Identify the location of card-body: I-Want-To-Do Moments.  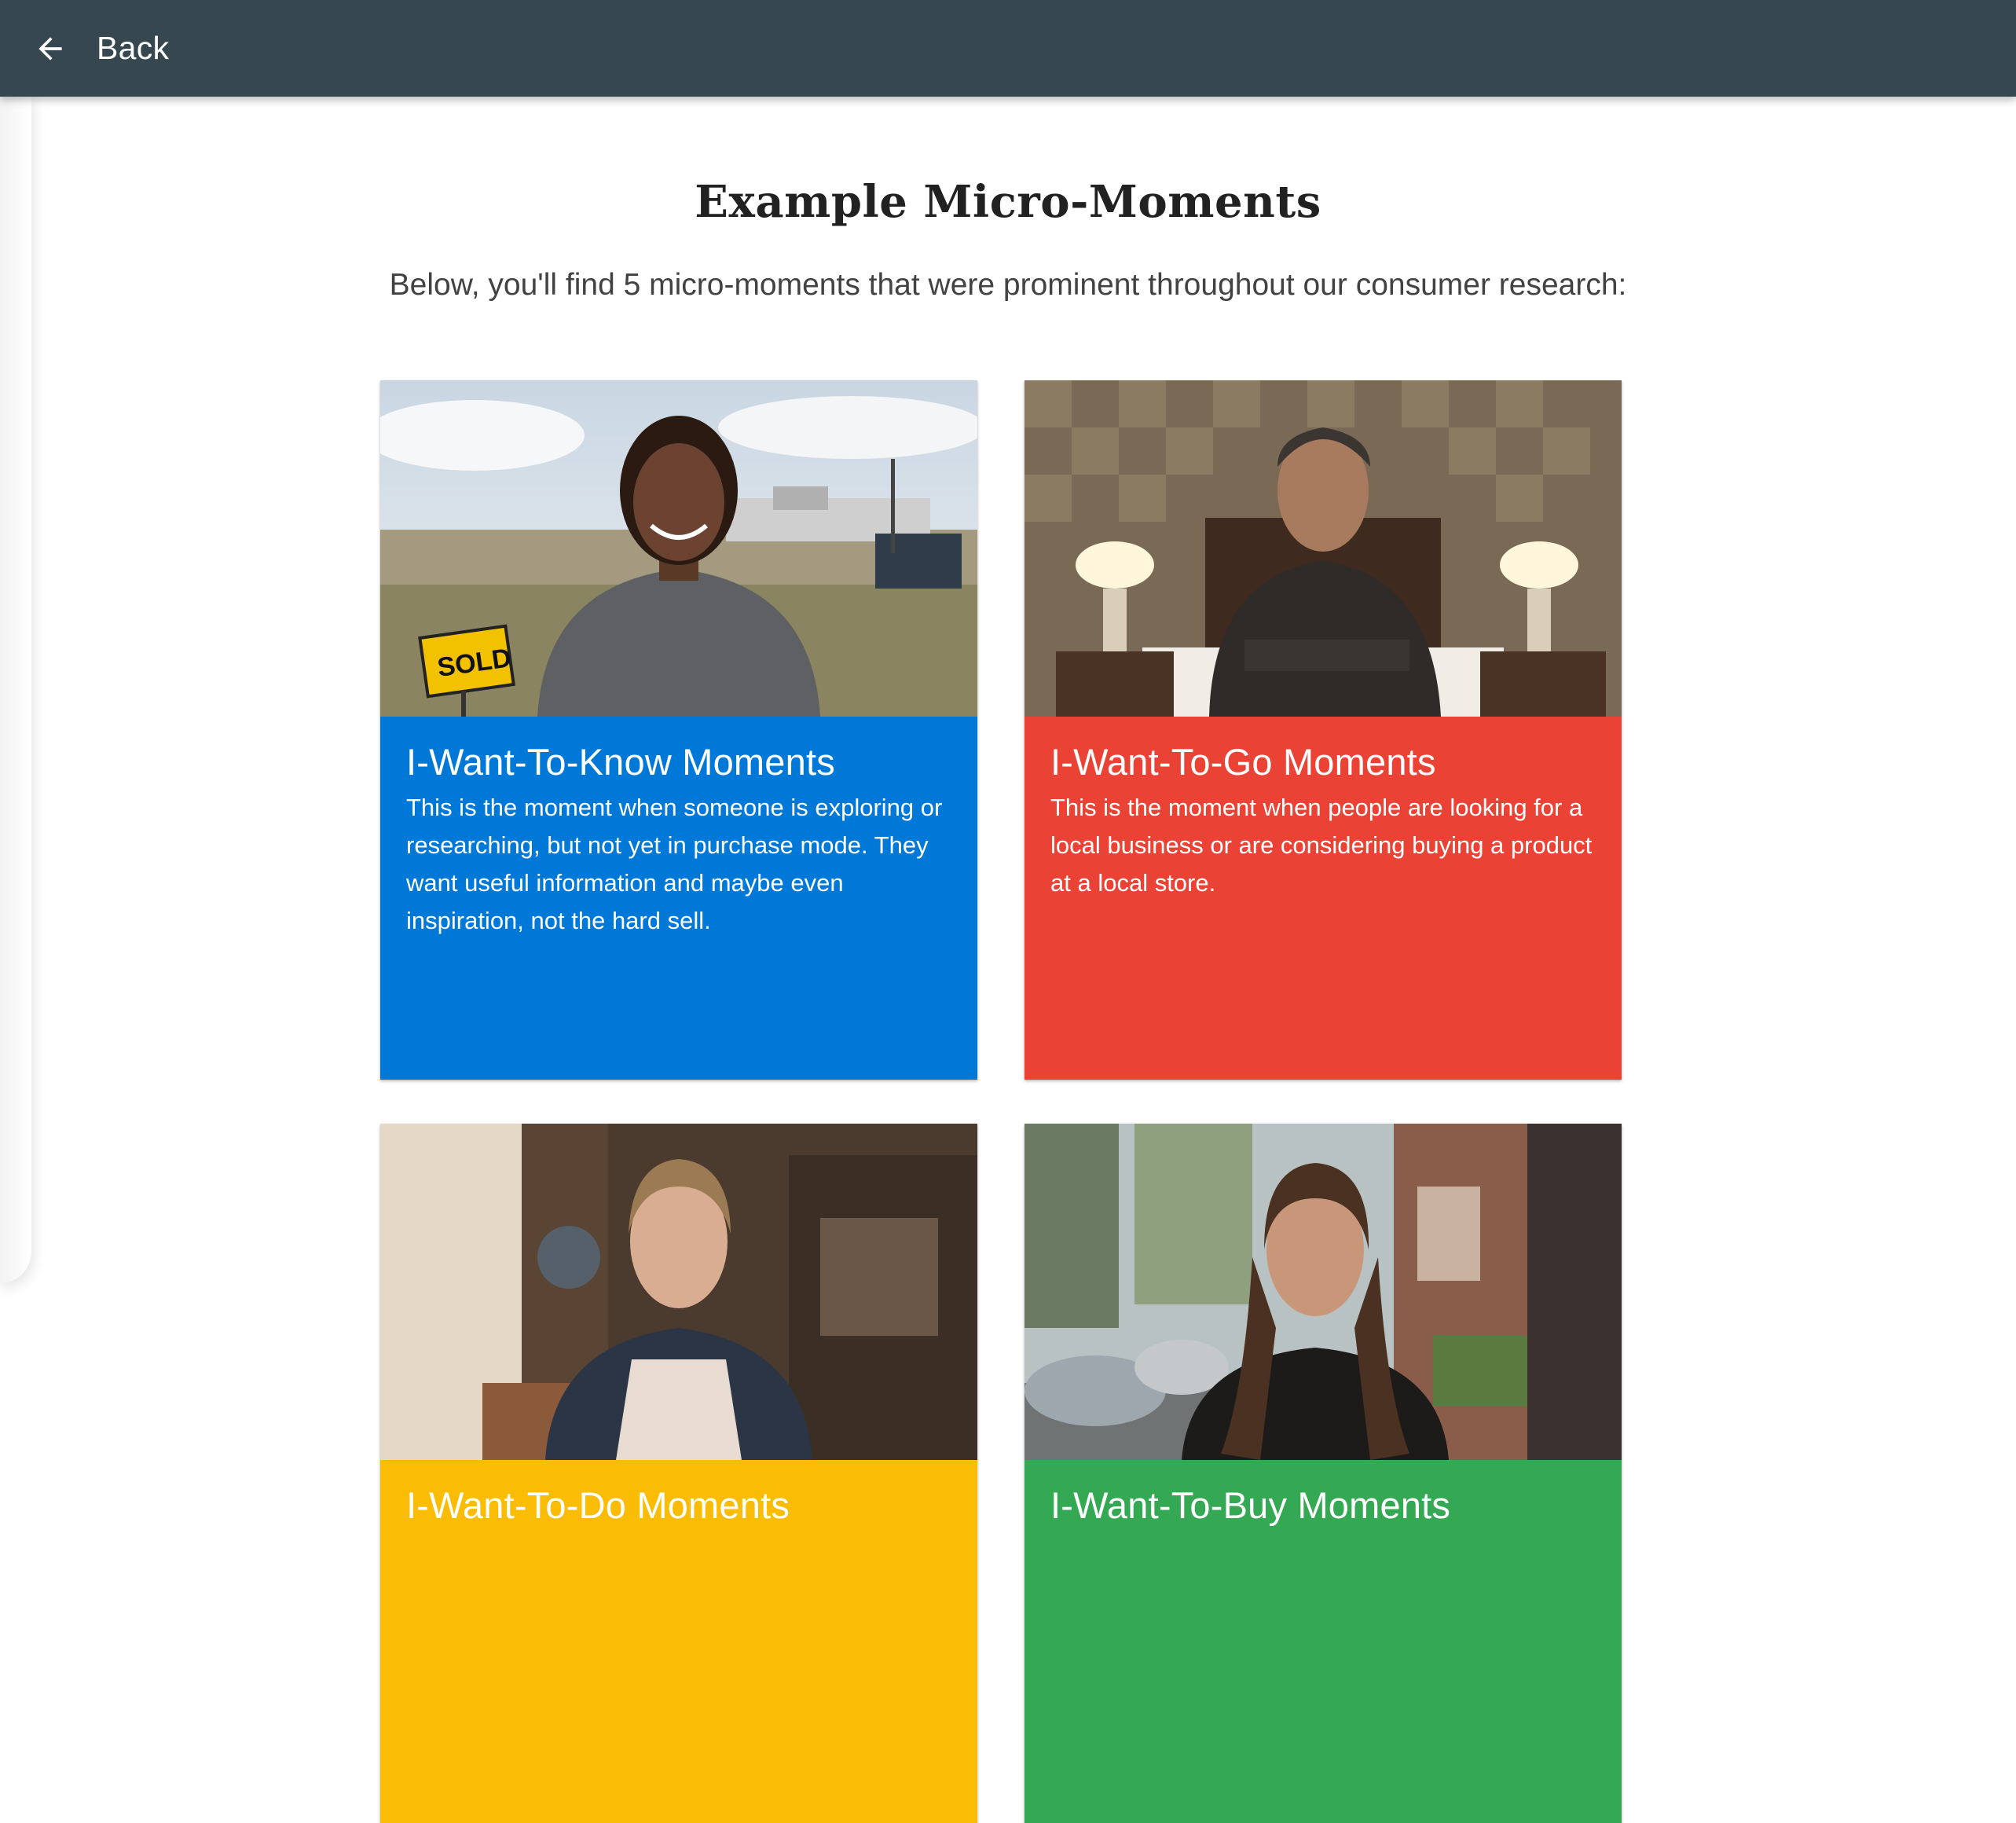
(678, 1641).